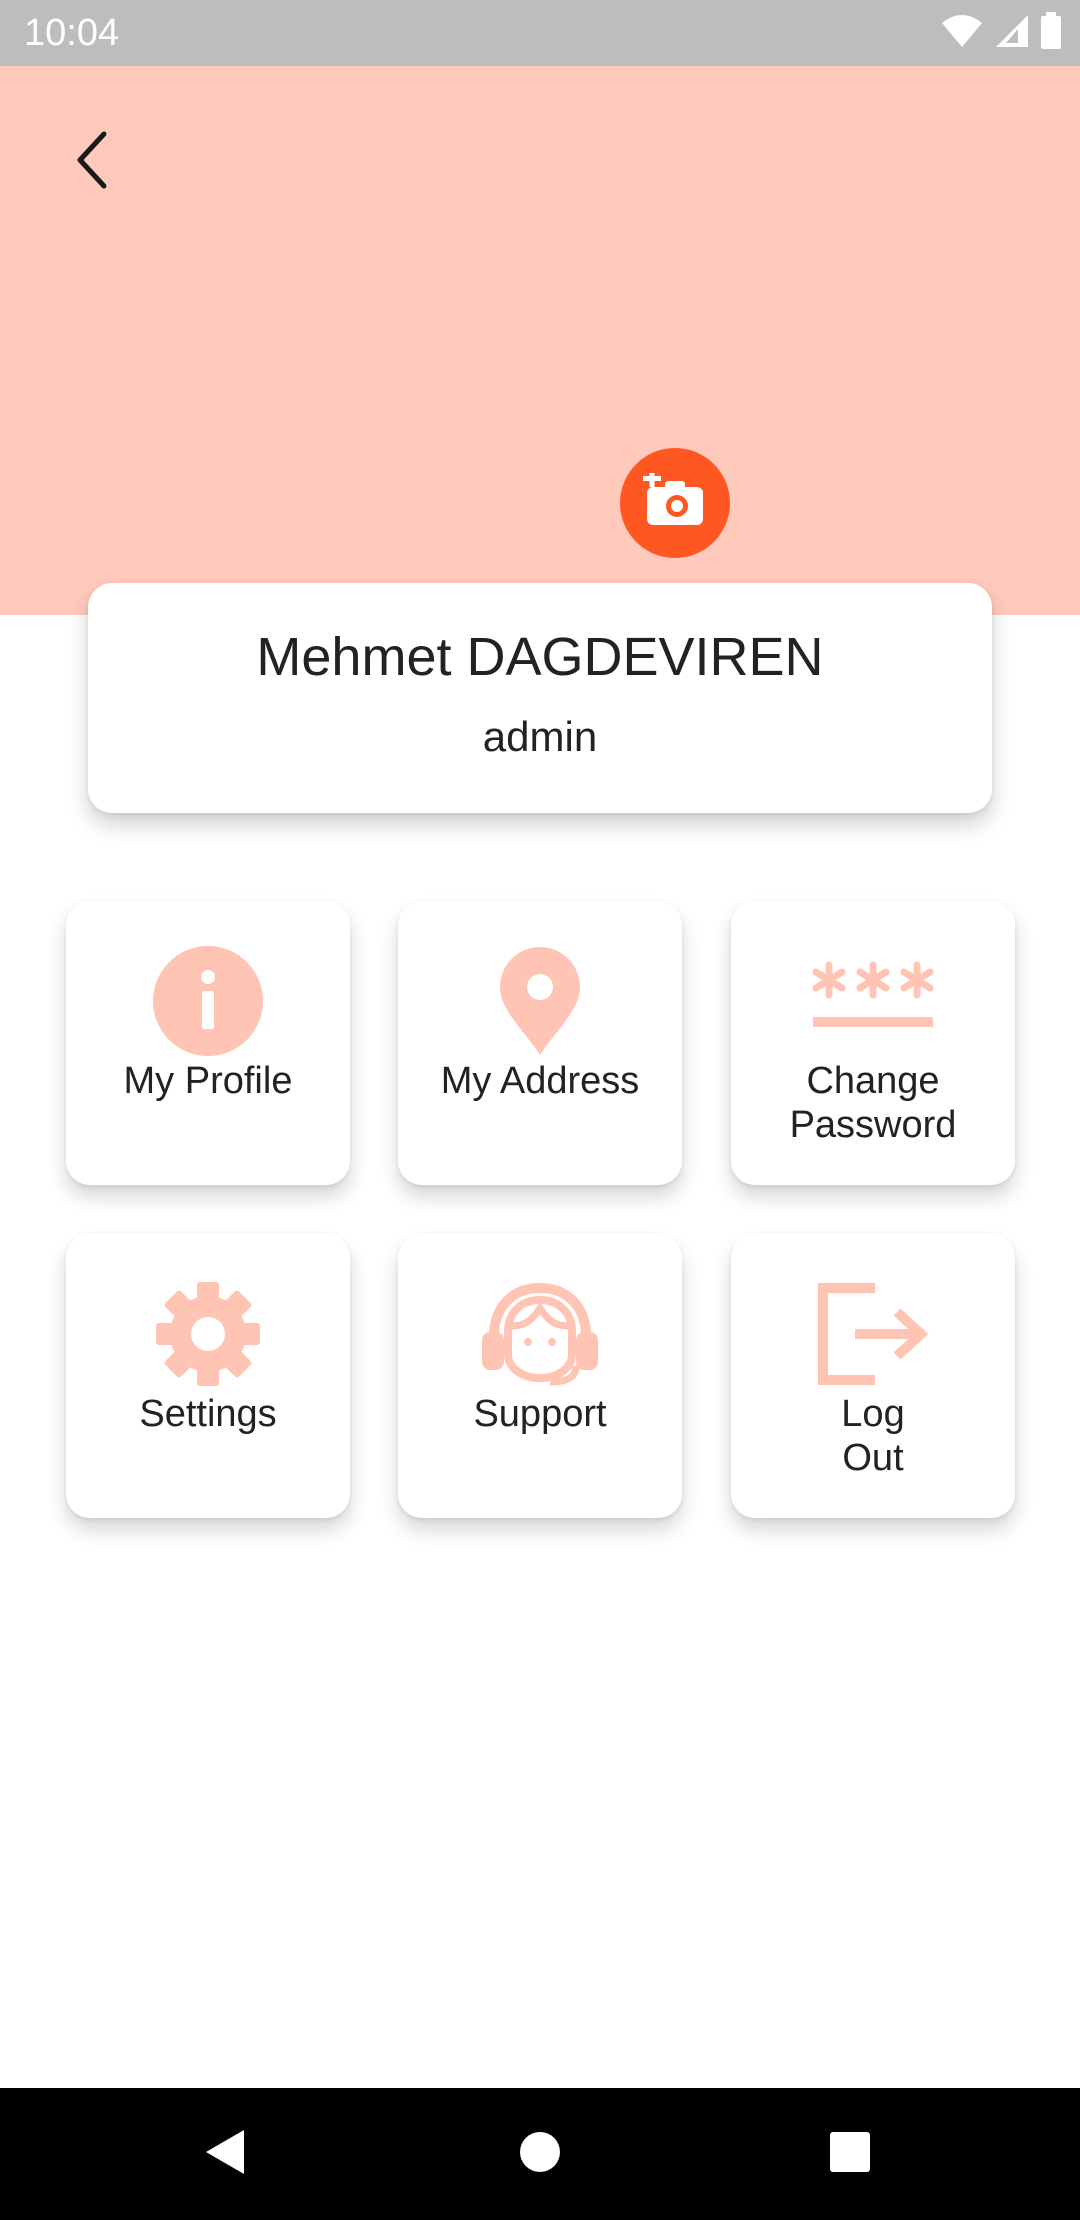 This screenshot has width=1080, height=2220. Describe the element at coordinates (540, 698) in the screenshot. I see `profile-card: Mehmet DAGDEVIREN admin` at that location.